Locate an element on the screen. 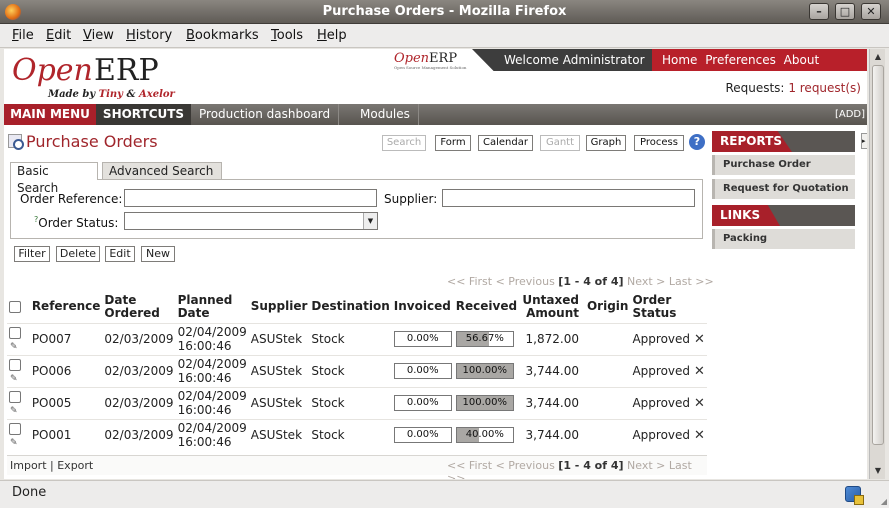 The image size is (889, 508). col-date-ordered: Date Ordered is located at coordinates (138, 307).